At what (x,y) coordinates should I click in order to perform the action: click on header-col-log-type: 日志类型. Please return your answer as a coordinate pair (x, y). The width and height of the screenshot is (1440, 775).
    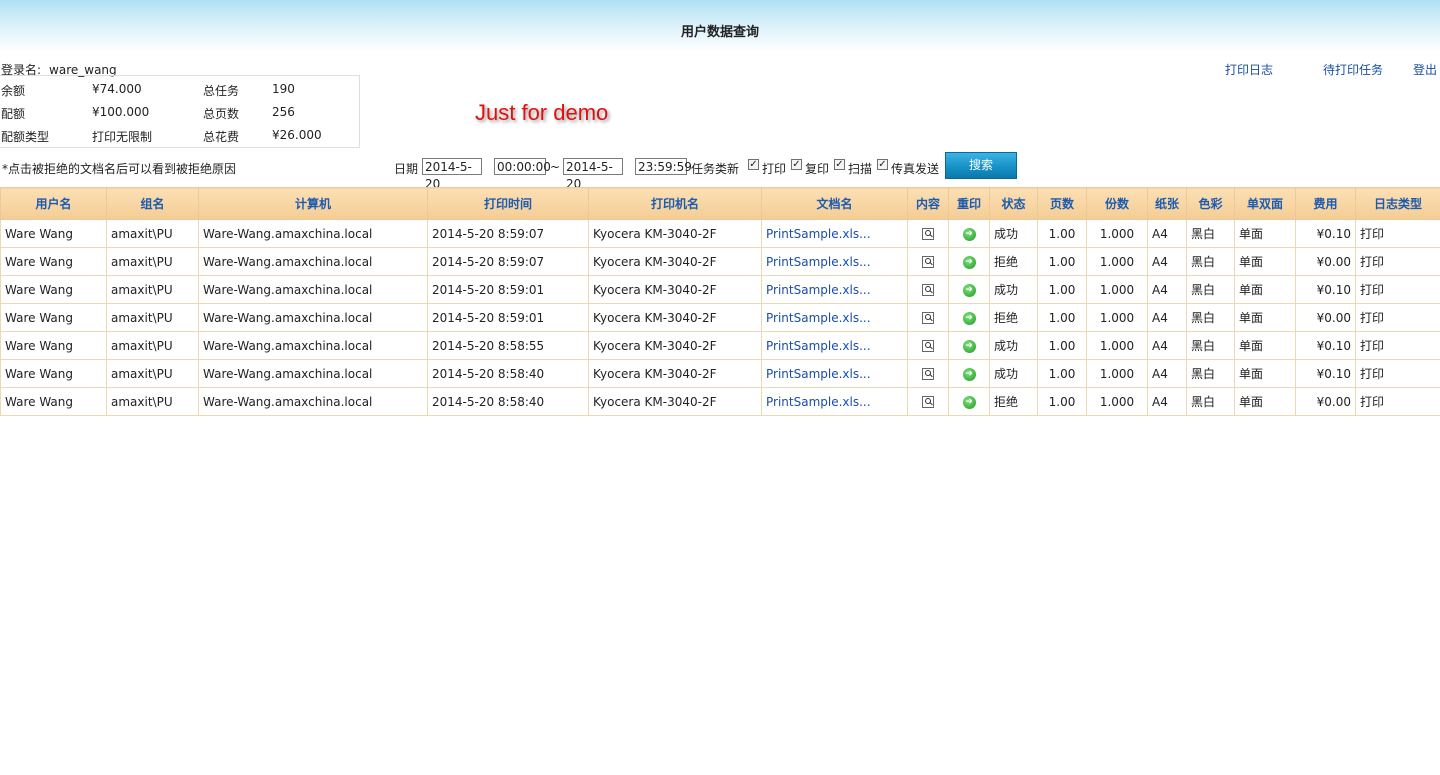
    Looking at the image, I should click on (1397, 203).